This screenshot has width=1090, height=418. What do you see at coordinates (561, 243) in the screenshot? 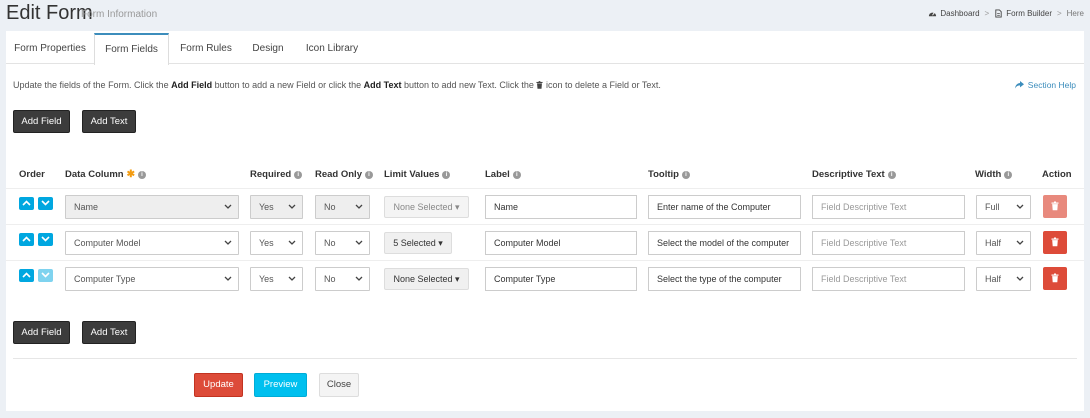
I see `label-input: Computer Model` at bounding box center [561, 243].